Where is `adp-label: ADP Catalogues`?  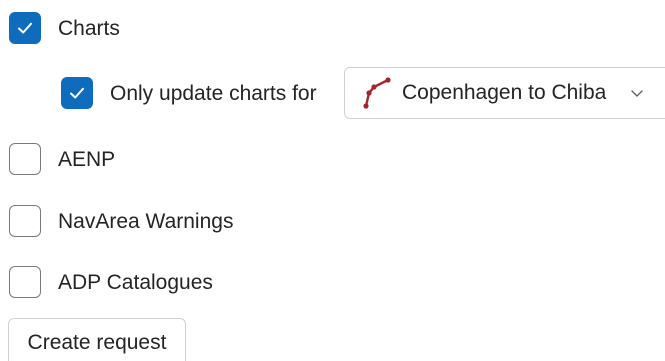 adp-label: ADP Catalogues is located at coordinates (135, 282).